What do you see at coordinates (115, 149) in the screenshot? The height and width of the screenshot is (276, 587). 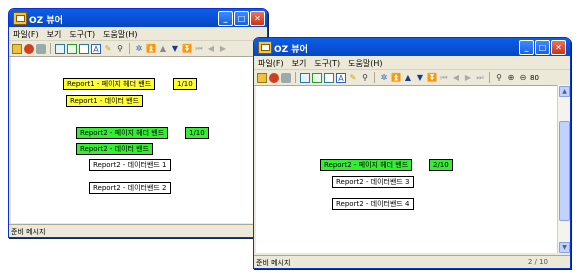 I see `report2-data-band: Report2 - 데이터 밴드` at bounding box center [115, 149].